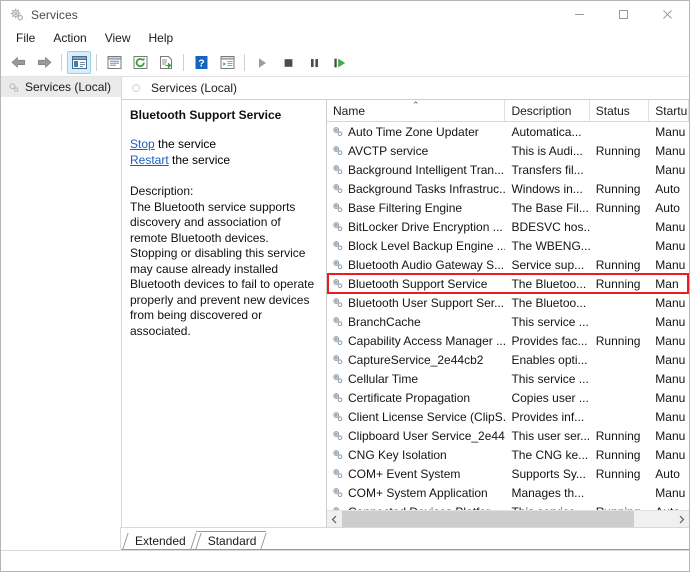 The image size is (690, 572). I want to click on chevron-left-icon, so click(334, 519).